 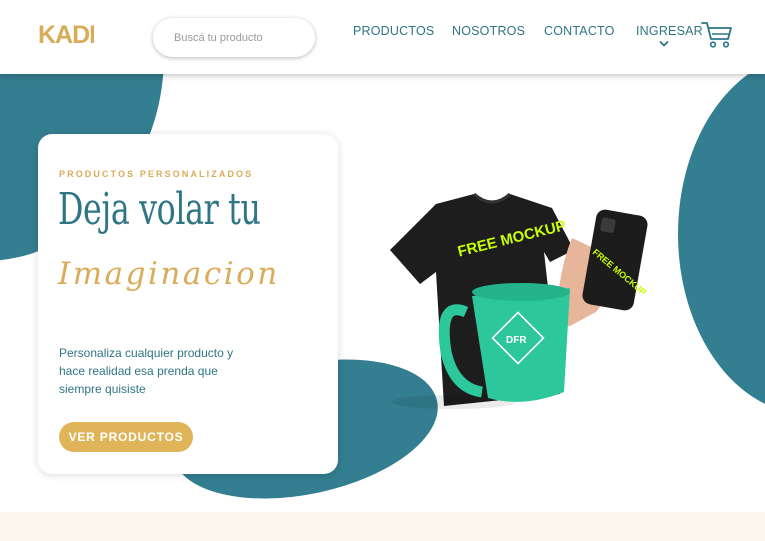 I want to click on hero-headline: Deja volar tu, so click(x=159, y=209).